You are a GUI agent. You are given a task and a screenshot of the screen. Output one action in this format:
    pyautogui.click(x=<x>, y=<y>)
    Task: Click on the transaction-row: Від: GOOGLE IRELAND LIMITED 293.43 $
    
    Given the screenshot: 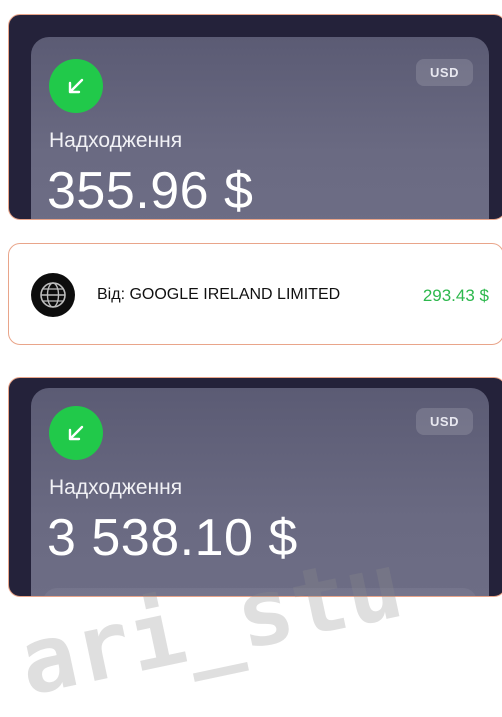 What is the action you would take?
    pyautogui.click(x=255, y=294)
    